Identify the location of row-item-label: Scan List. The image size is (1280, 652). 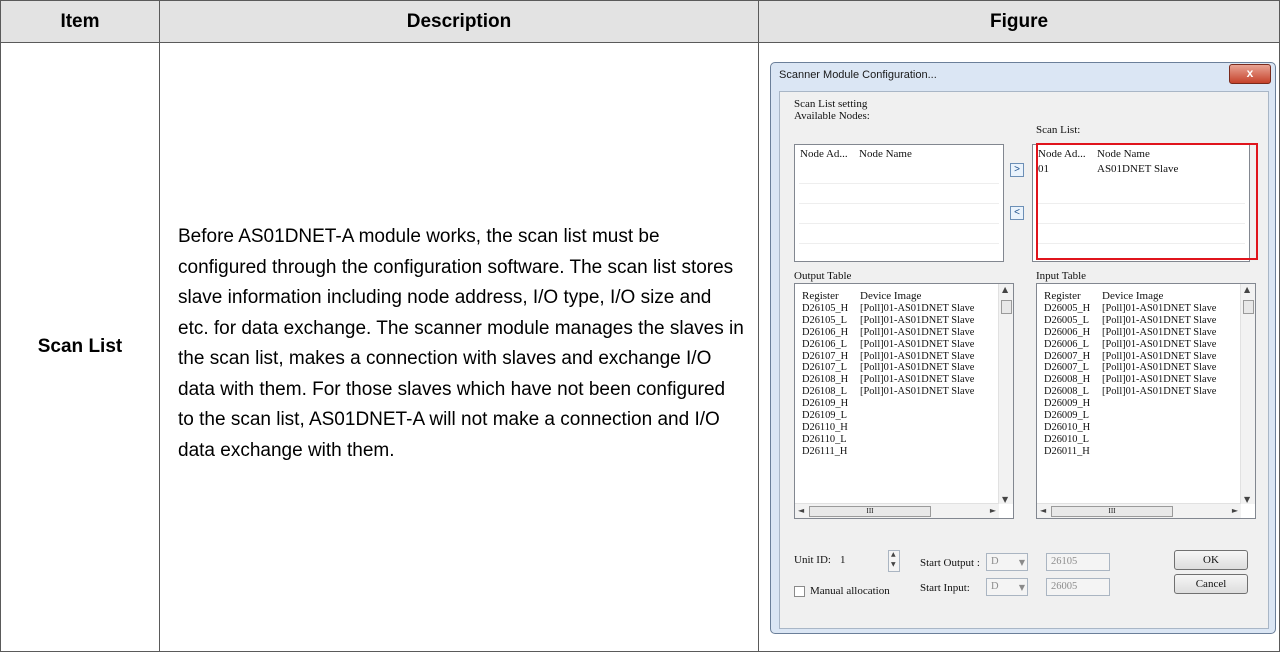
(80, 347).